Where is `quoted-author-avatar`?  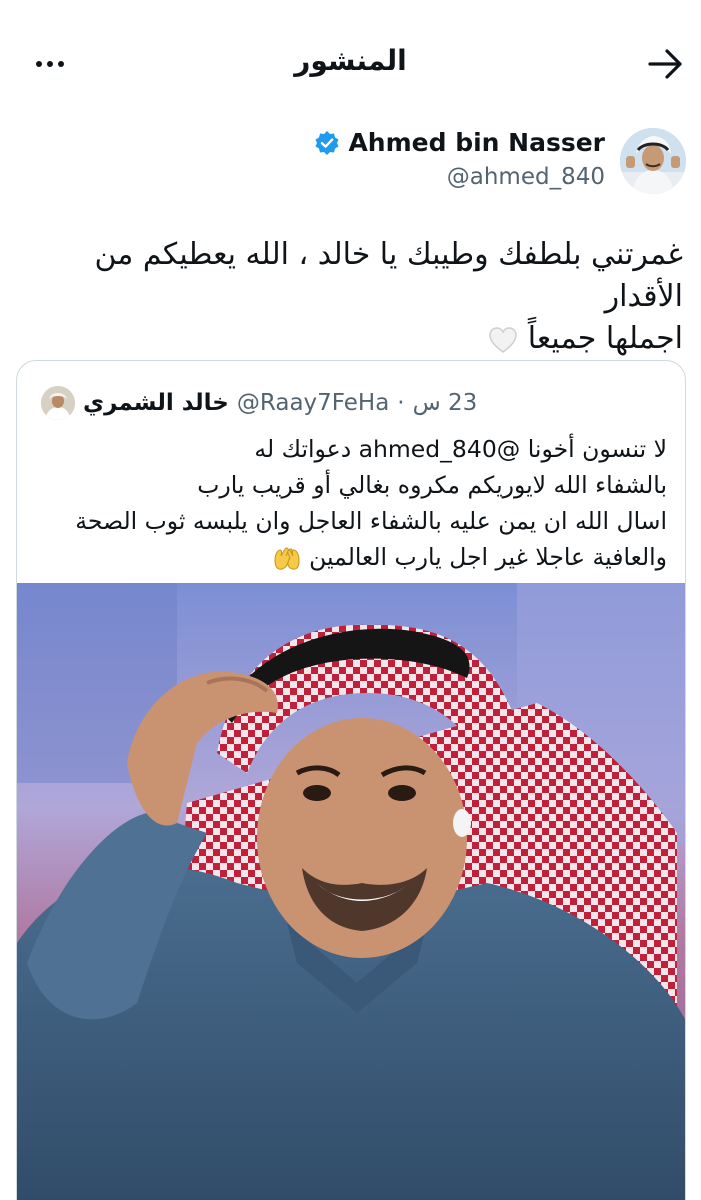 quoted-author-avatar is located at coordinates (58, 403).